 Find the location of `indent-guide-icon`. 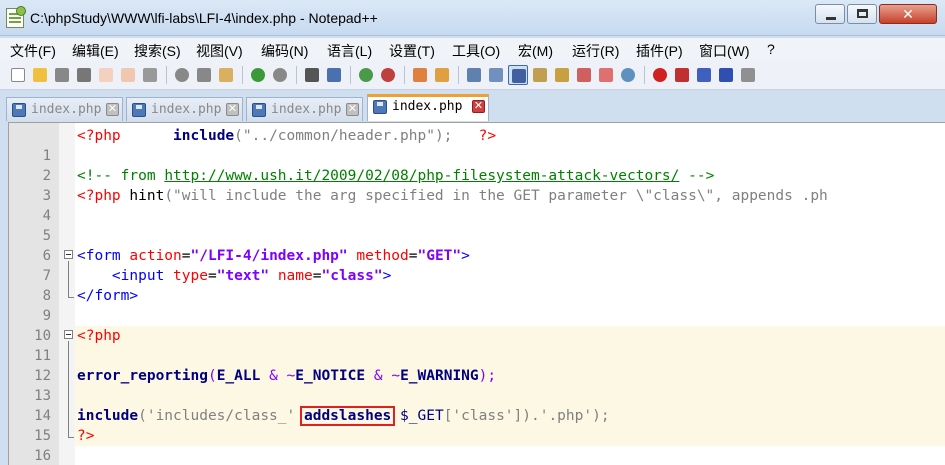

indent-guide-icon is located at coordinates (519, 76).